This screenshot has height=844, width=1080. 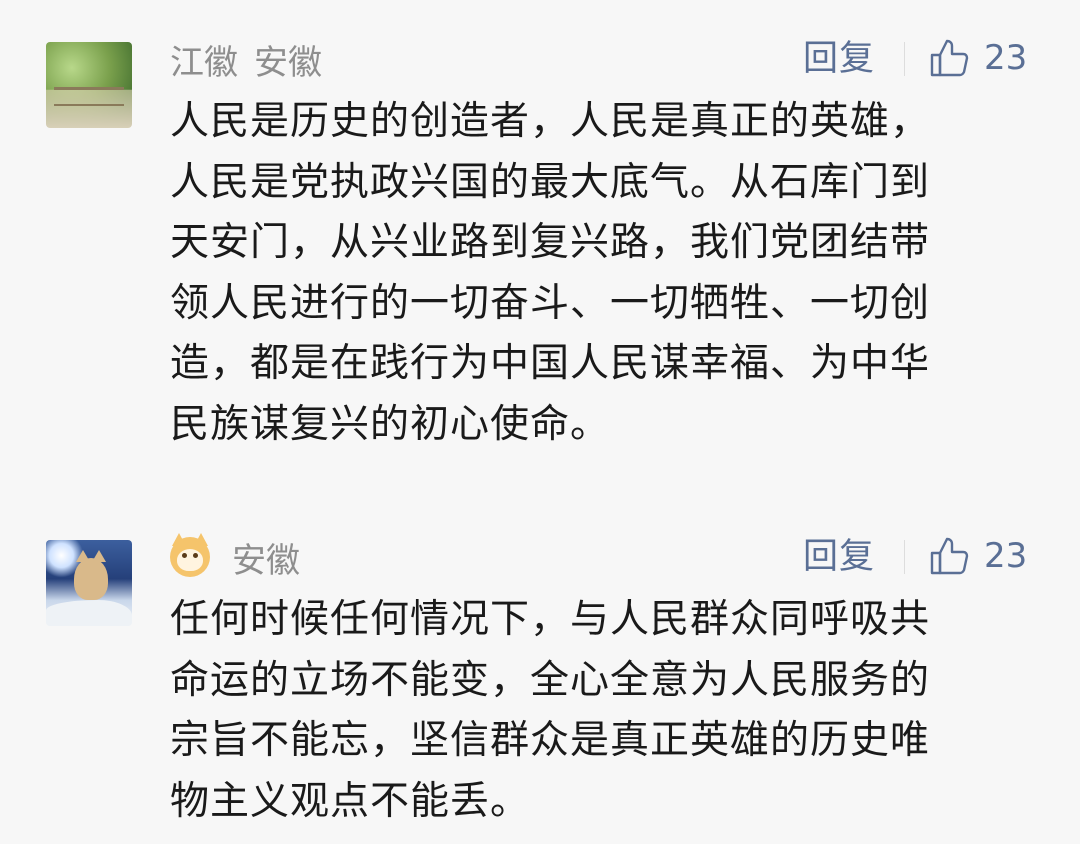 I want to click on commenter-nickname: 江徽, so click(x=204, y=59).